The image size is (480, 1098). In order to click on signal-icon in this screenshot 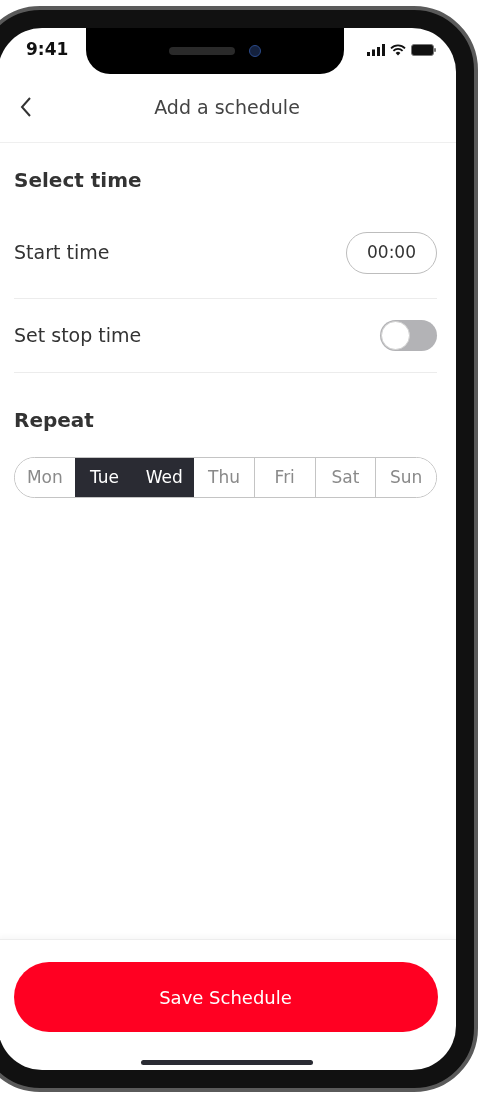, I will do `click(376, 50)`.